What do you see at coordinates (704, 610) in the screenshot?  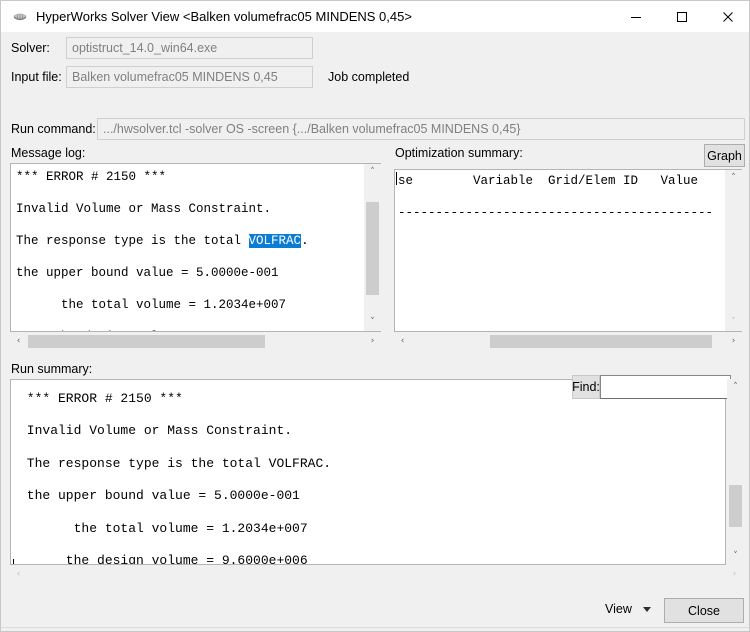 I see `close-dialog-button: Close` at bounding box center [704, 610].